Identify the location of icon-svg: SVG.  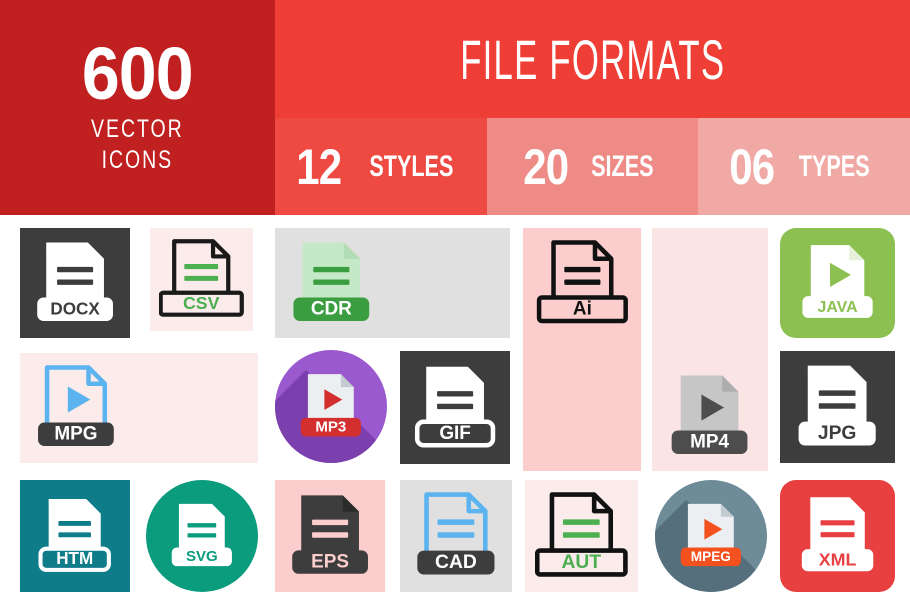
(202, 536).